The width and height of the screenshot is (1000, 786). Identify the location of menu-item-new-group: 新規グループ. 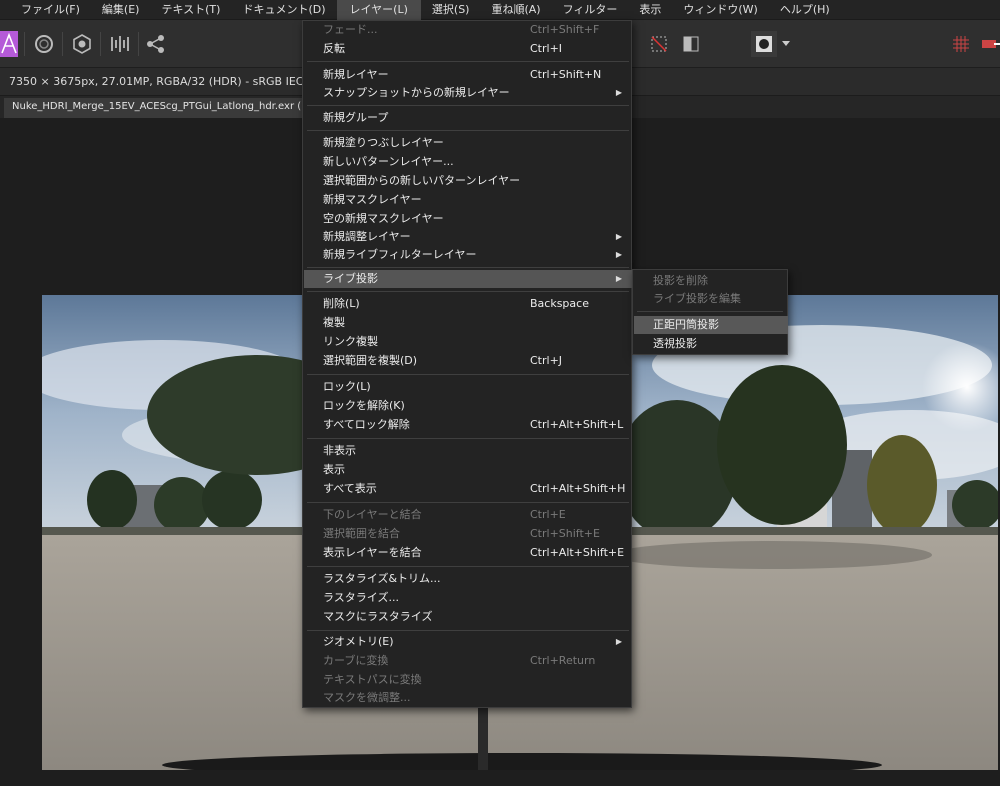
(468, 118).